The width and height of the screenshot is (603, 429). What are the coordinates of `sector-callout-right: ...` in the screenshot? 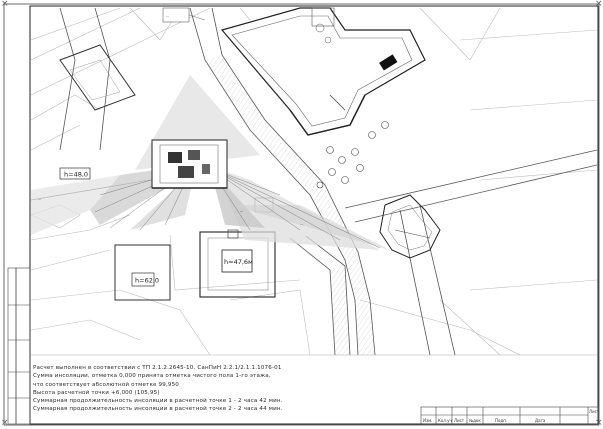 It's located at (301, 224).